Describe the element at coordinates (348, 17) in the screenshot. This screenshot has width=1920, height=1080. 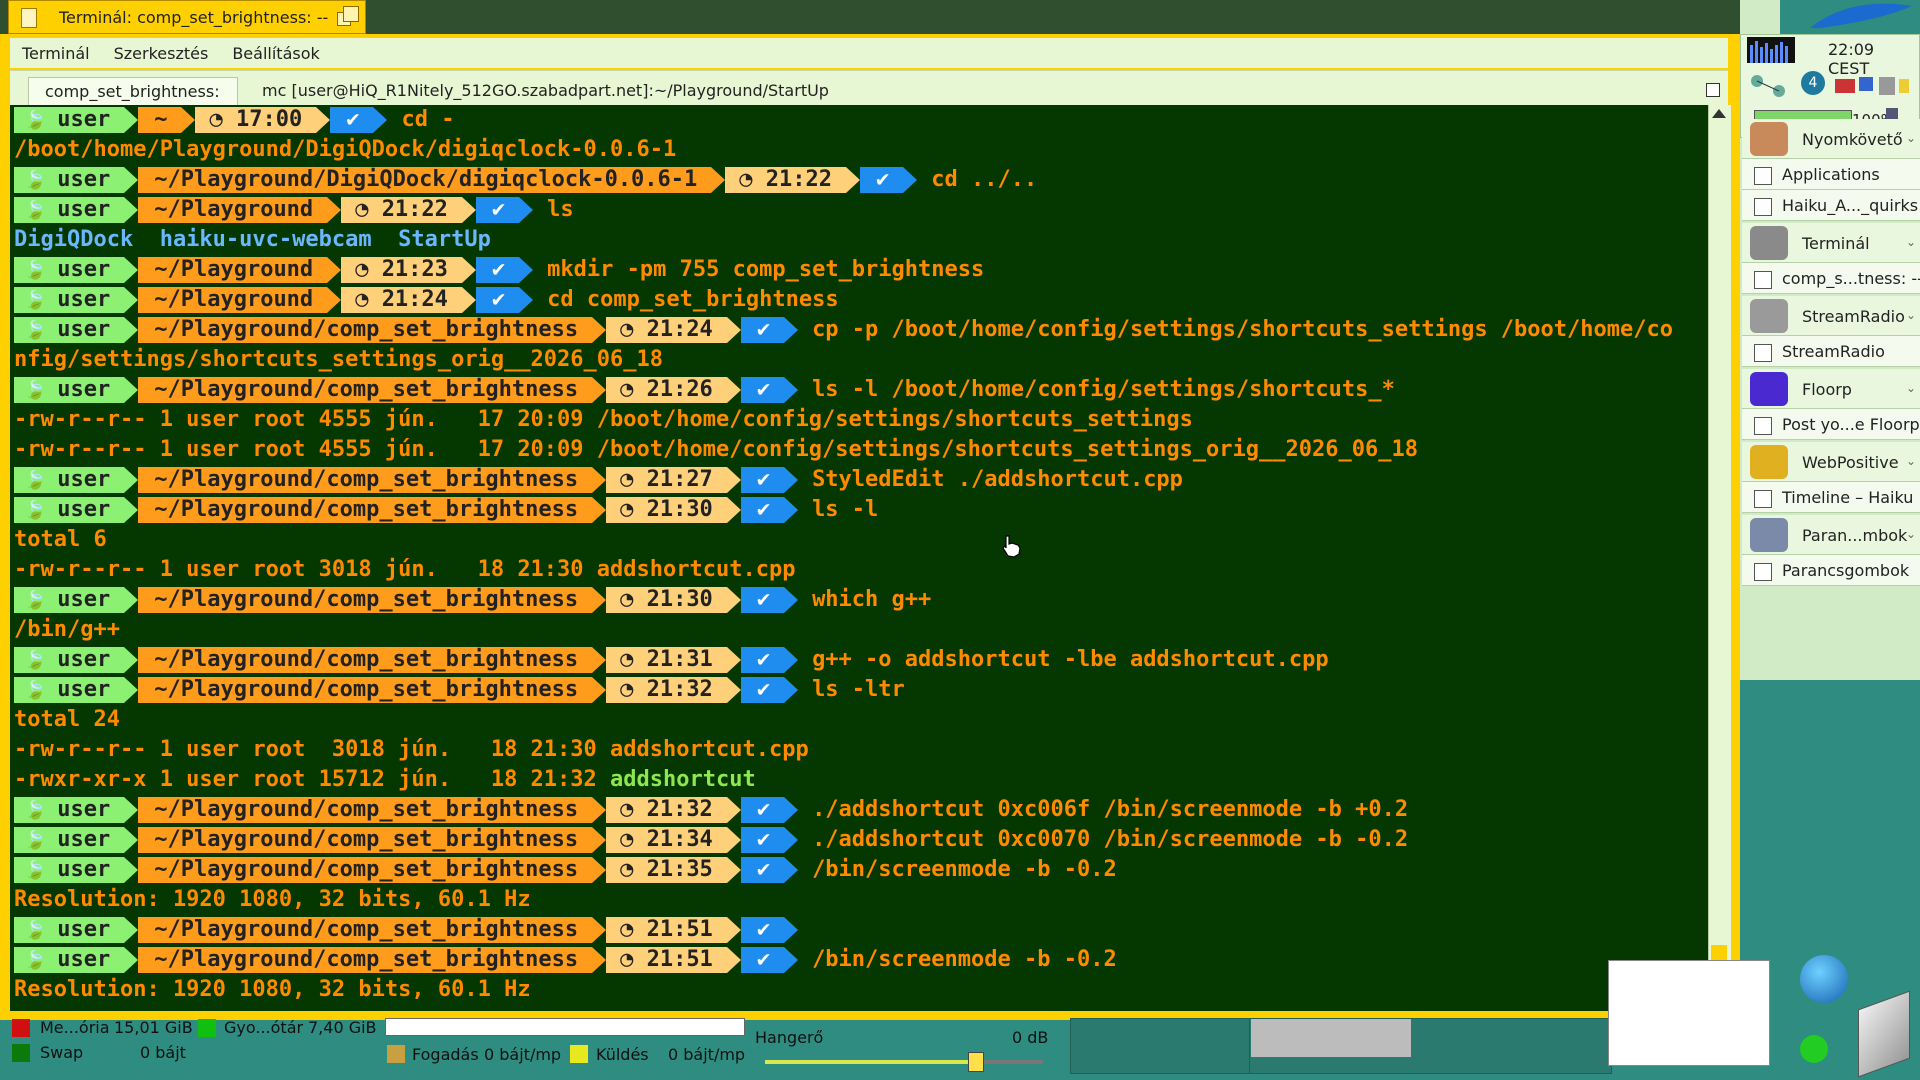
I see `zoom-button` at that location.